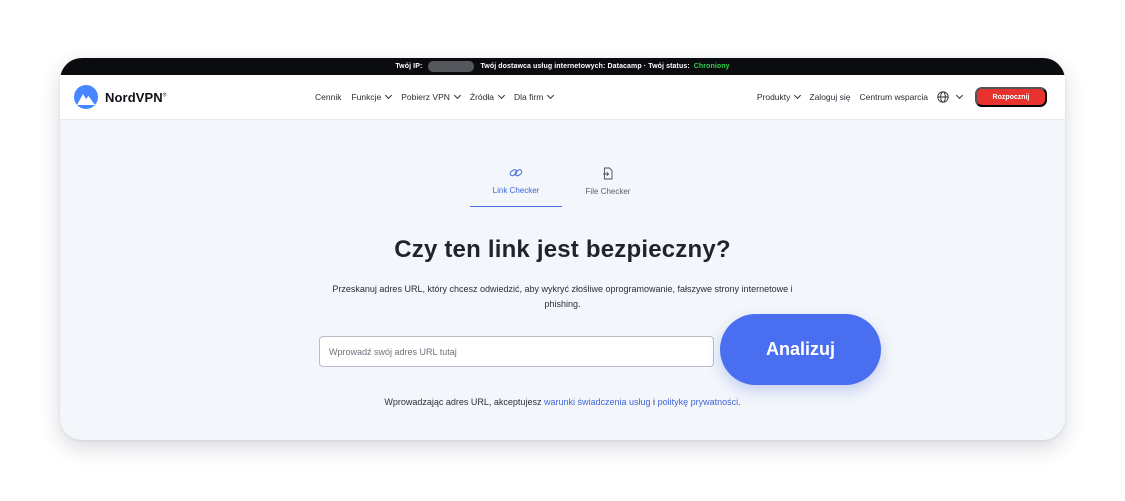 Image resolution: width=1125 pixels, height=501 pixels. Describe the element at coordinates (481, 97) in the screenshot. I see `nav-zrodla-label: Źródła` at that location.